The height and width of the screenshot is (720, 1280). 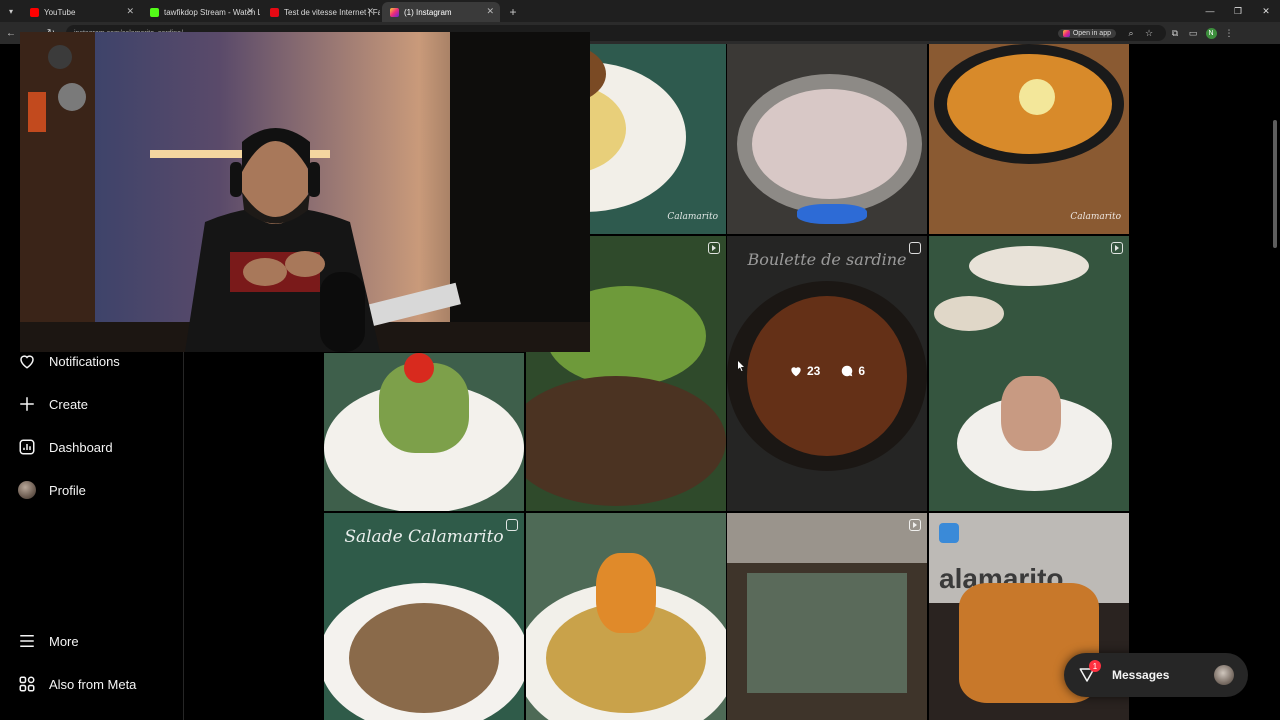 I want to click on sidebar-item-notifications: Notifications, so click(x=69, y=361).